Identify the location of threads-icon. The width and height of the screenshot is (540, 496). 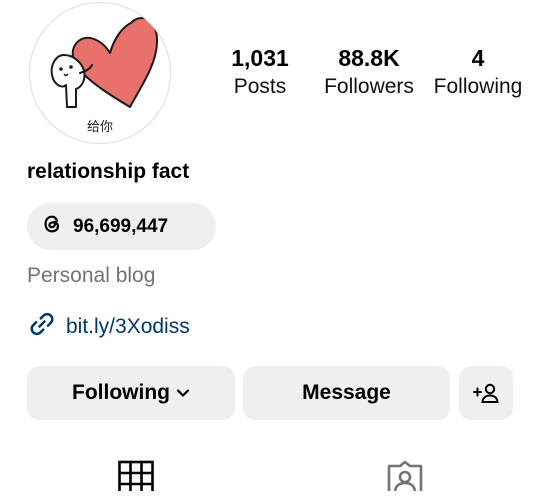
(52, 226).